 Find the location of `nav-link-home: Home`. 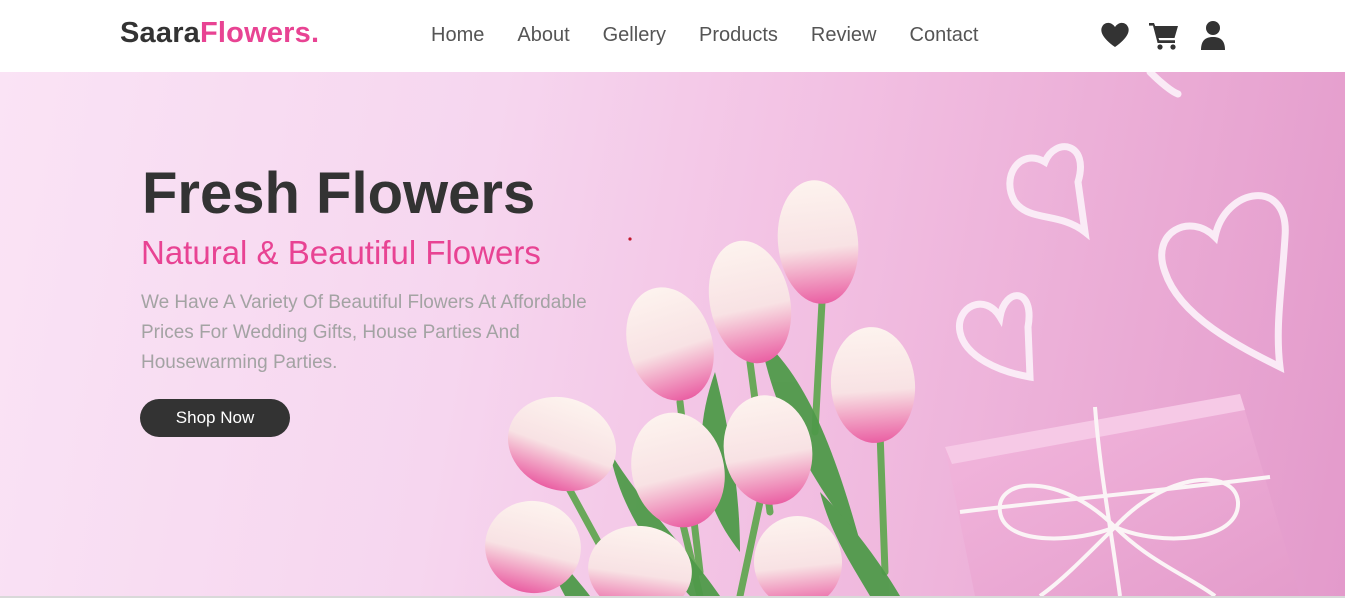

nav-link-home: Home is located at coordinates (457, 35).